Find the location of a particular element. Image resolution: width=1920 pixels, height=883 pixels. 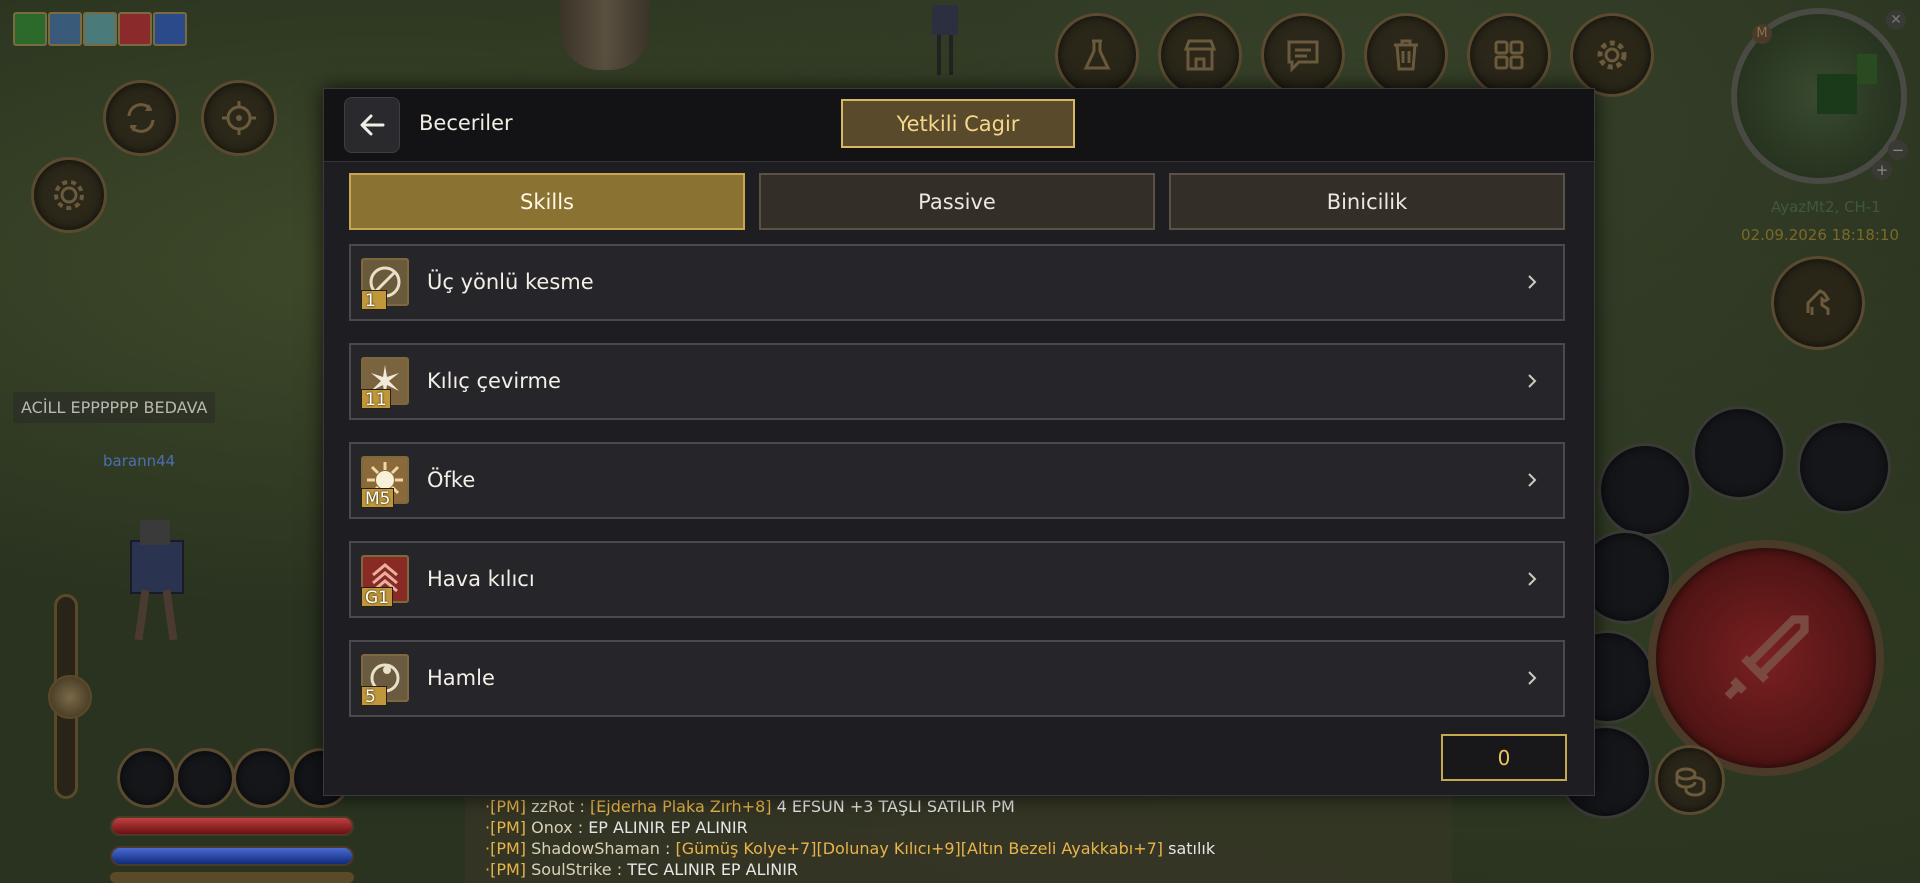

back-button is located at coordinates (372, 125).